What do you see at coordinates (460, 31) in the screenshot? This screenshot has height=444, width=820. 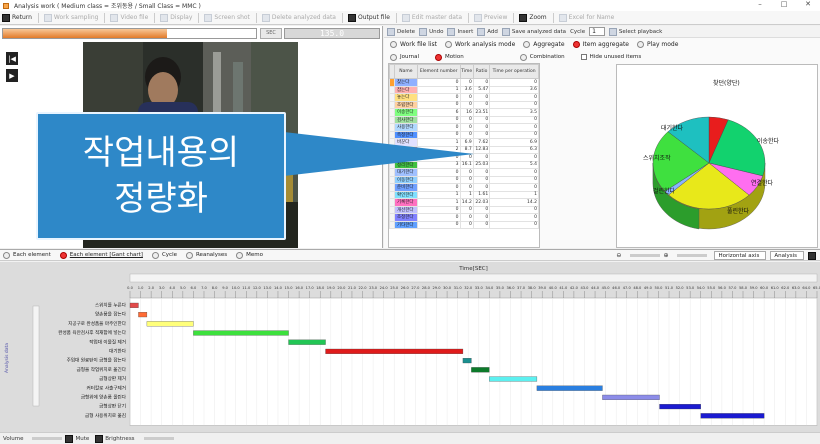 I see `insert-button: Insert` at bounding box center [460, 31].